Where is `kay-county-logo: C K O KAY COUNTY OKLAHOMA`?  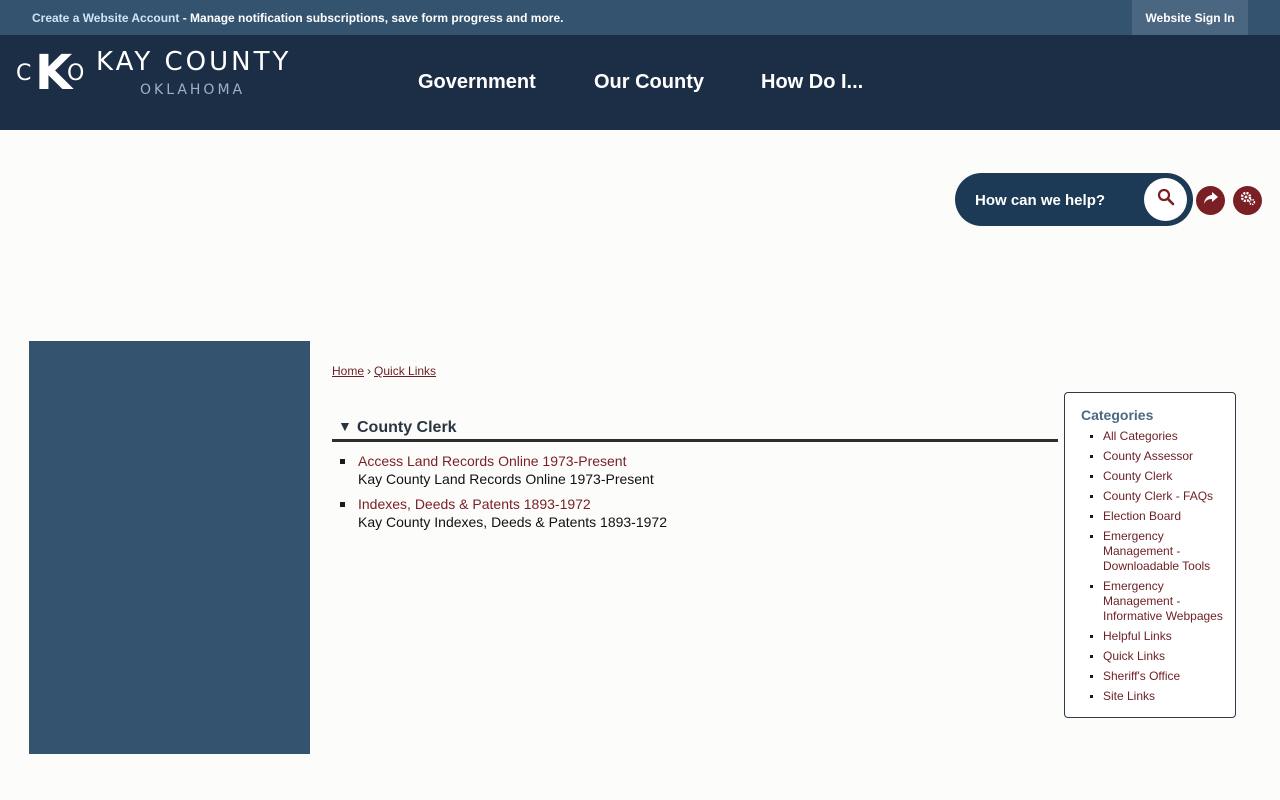 kay-county-logo: C K O KAY COUNTY OKLAHOMA is located at coordinates (156, 73).